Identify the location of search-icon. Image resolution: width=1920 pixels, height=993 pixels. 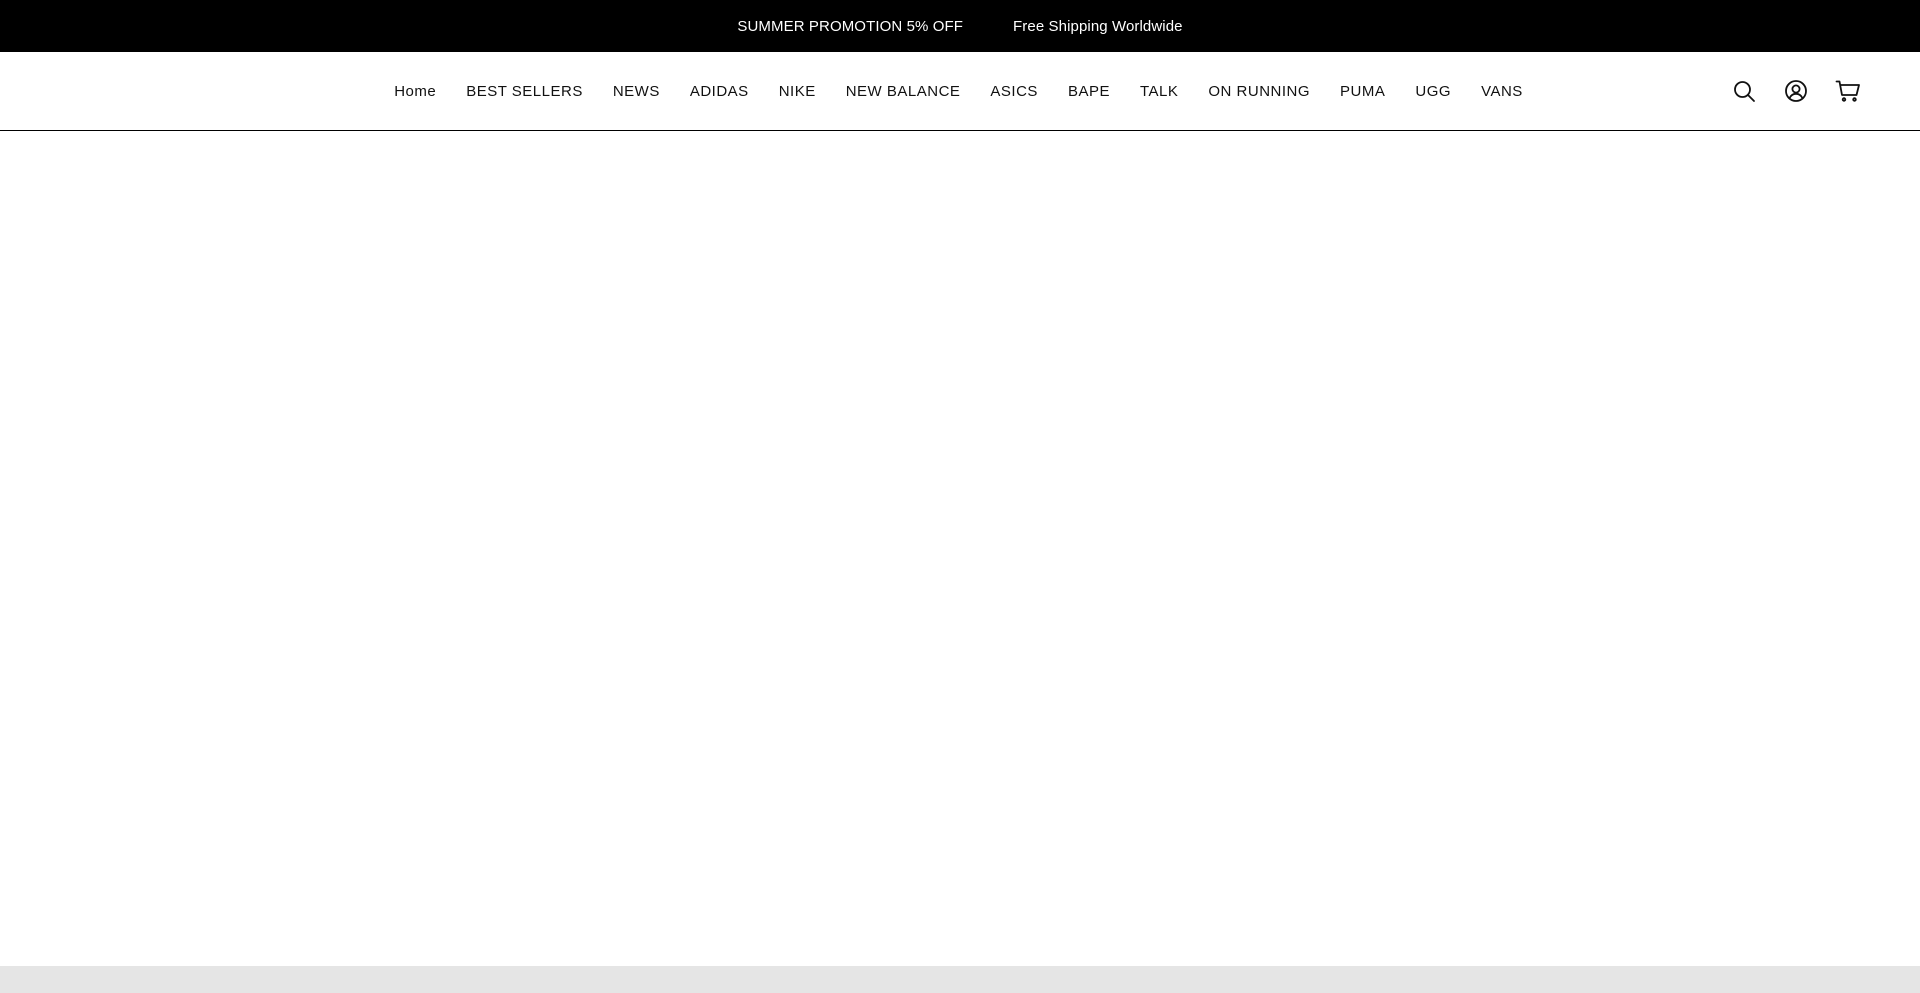
(1744, 91).